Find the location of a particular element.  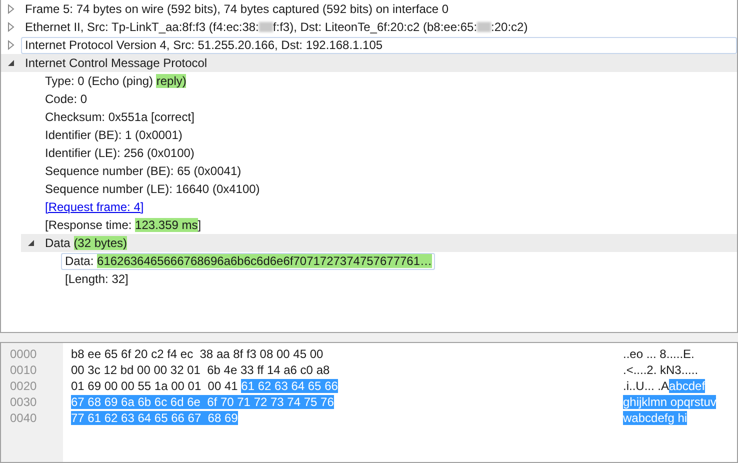

field-text: :20:c2) is located at coordinates (509, 27).